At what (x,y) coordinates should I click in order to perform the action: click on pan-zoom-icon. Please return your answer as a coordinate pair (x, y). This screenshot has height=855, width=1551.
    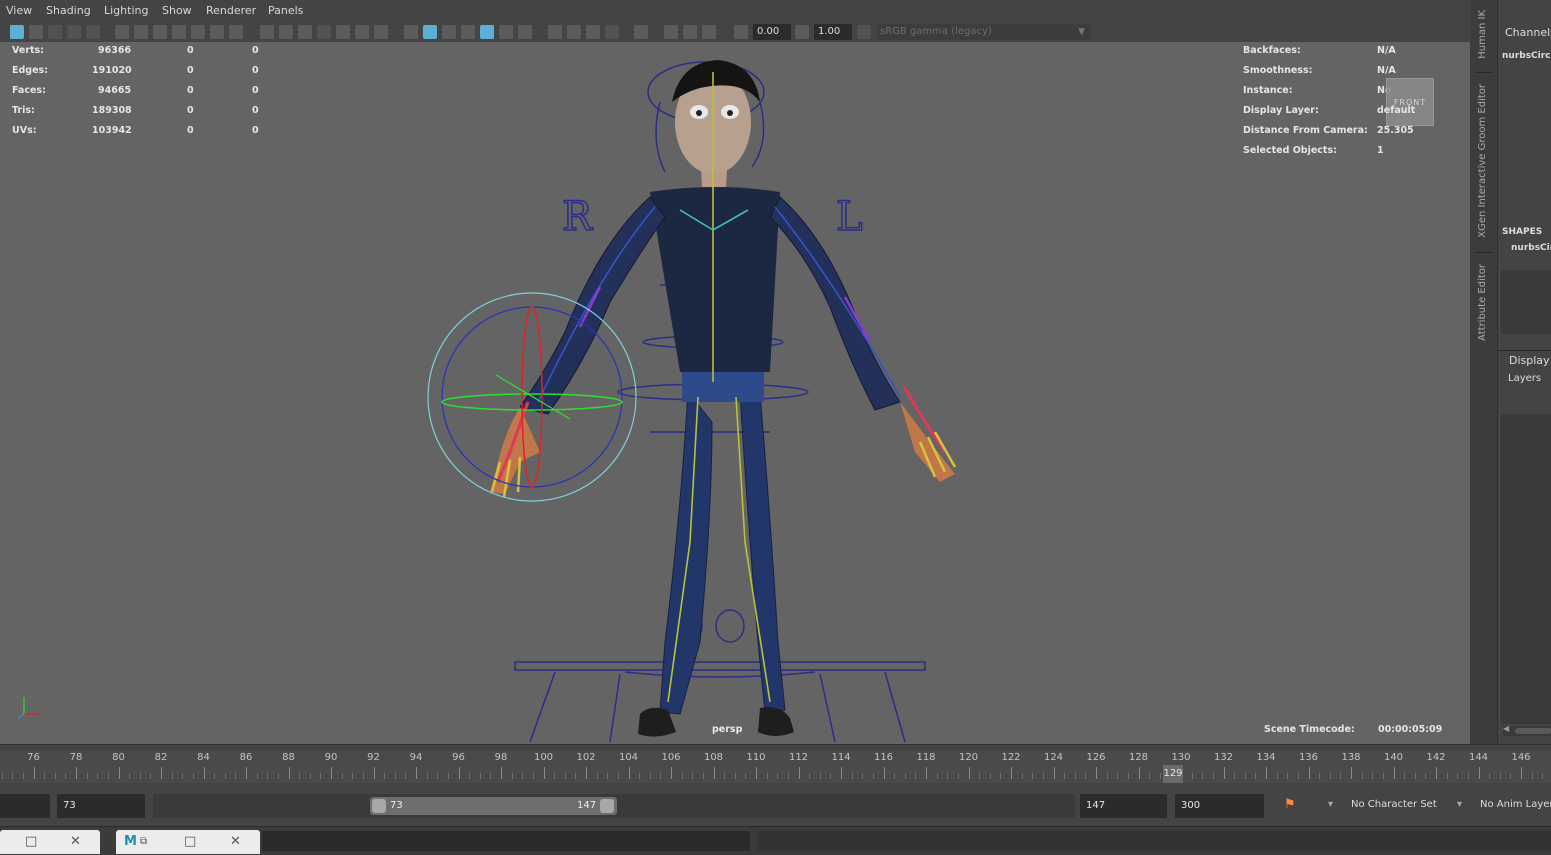
    Looking at the image, I should click on (671, 32).